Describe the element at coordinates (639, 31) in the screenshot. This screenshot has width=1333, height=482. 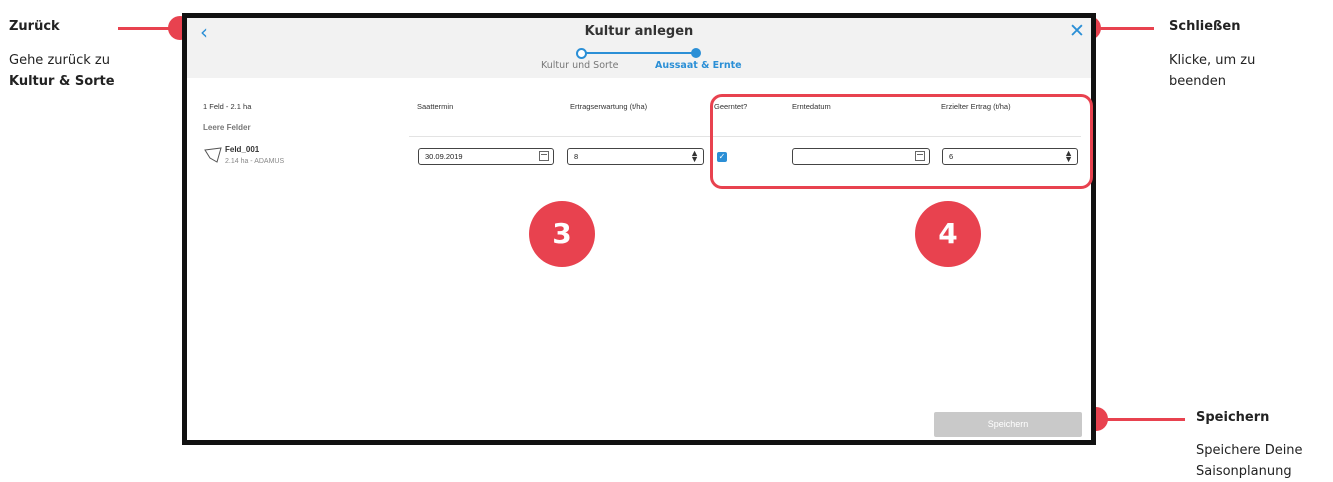
I see `dialog-title: Kultur anlegen` at that location.